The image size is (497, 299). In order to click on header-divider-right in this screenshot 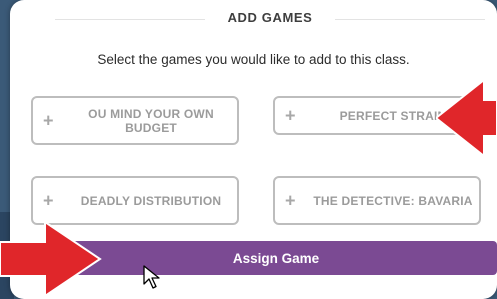, I will do `click(410, 19)`.